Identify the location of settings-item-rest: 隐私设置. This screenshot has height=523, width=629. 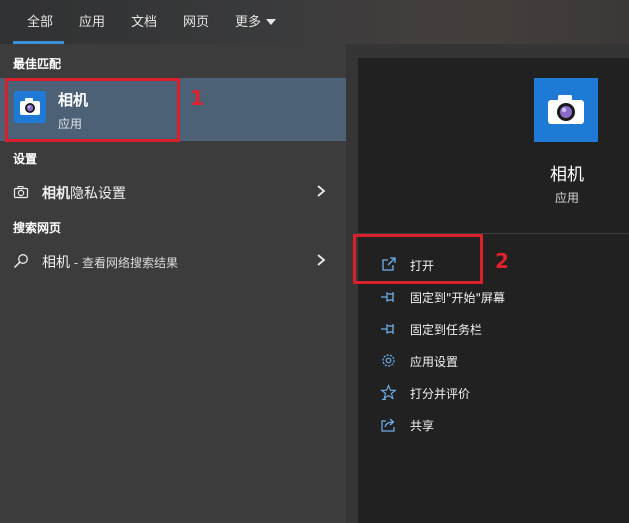
(98, 194).